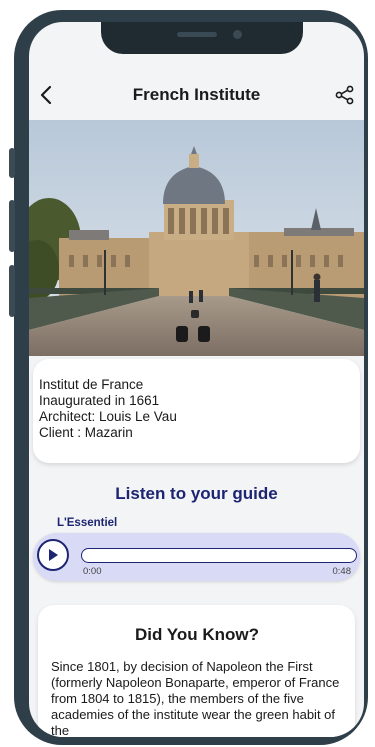 The width and height of the screenshot is (375, 747). I want to click on inauguration-date: Inaugurated in 1661, so click(99, 400).